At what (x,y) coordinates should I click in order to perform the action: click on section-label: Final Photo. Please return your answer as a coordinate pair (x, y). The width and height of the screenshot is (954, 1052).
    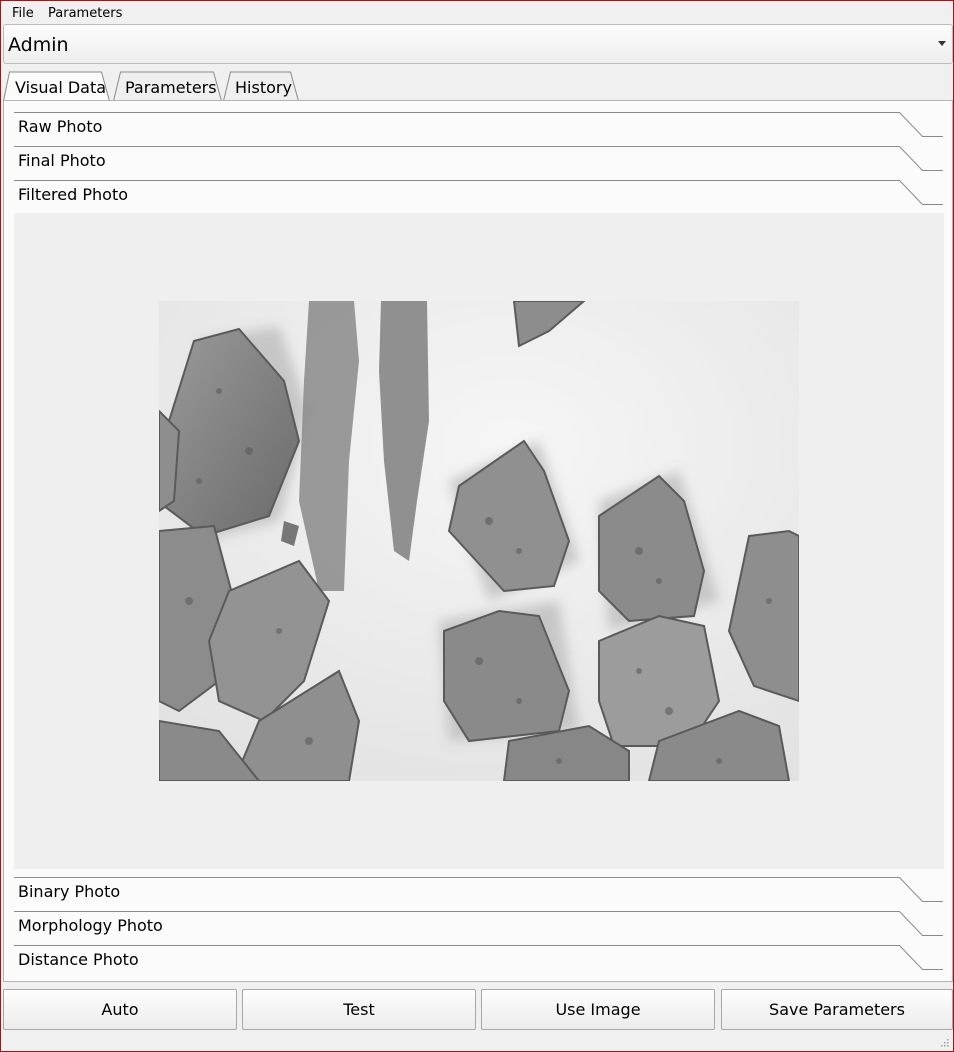
    Looking at the image, I should click on (62, 160).